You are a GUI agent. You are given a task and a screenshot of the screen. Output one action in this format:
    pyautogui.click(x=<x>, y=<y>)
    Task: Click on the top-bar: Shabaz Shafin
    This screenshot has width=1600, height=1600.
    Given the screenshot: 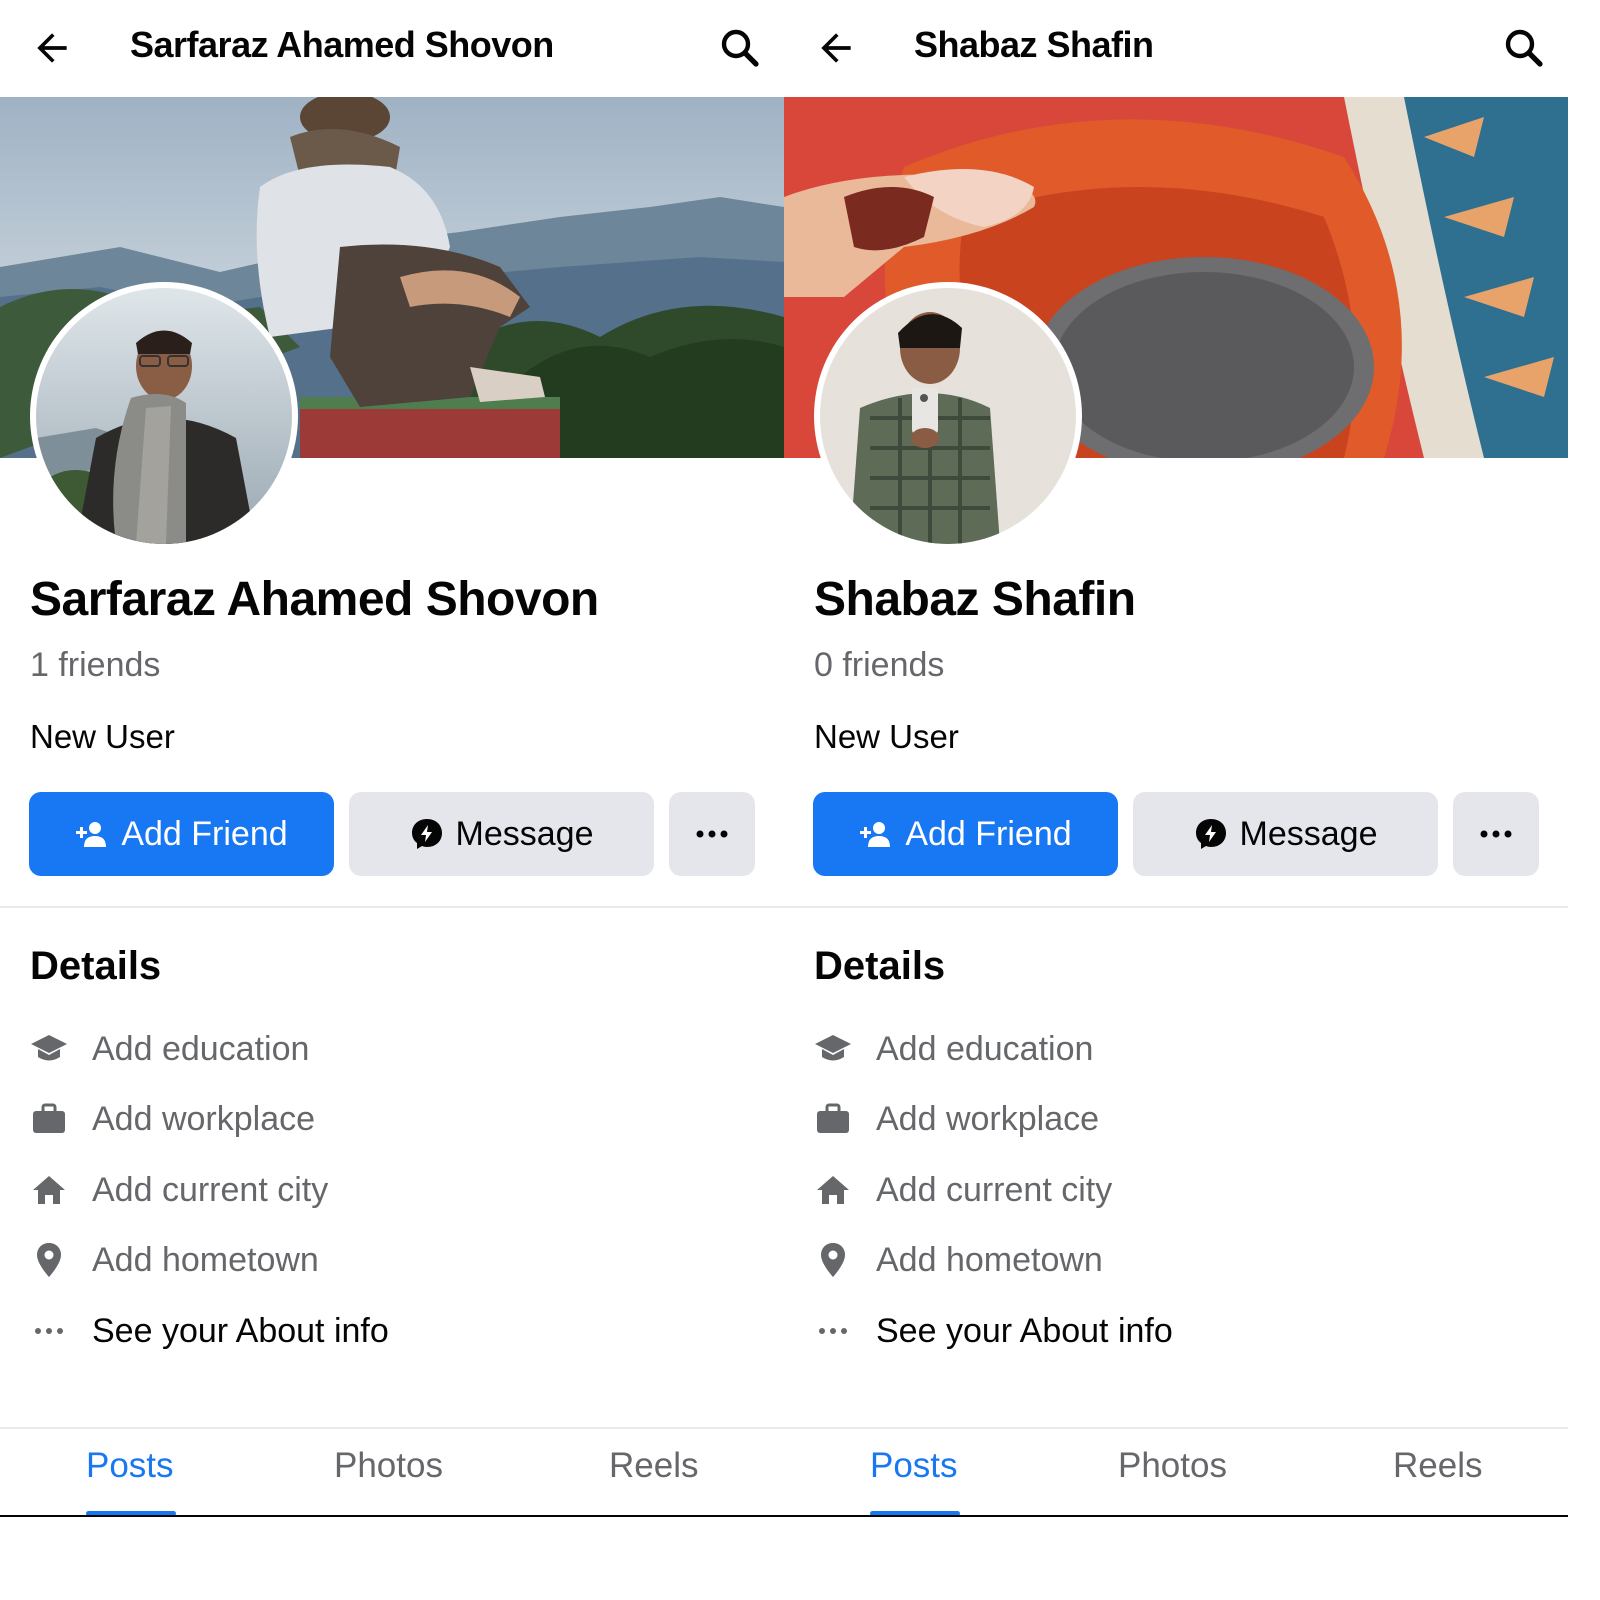 What is the action you would take?
    pyautogui.click(x=1176, y=48)
    